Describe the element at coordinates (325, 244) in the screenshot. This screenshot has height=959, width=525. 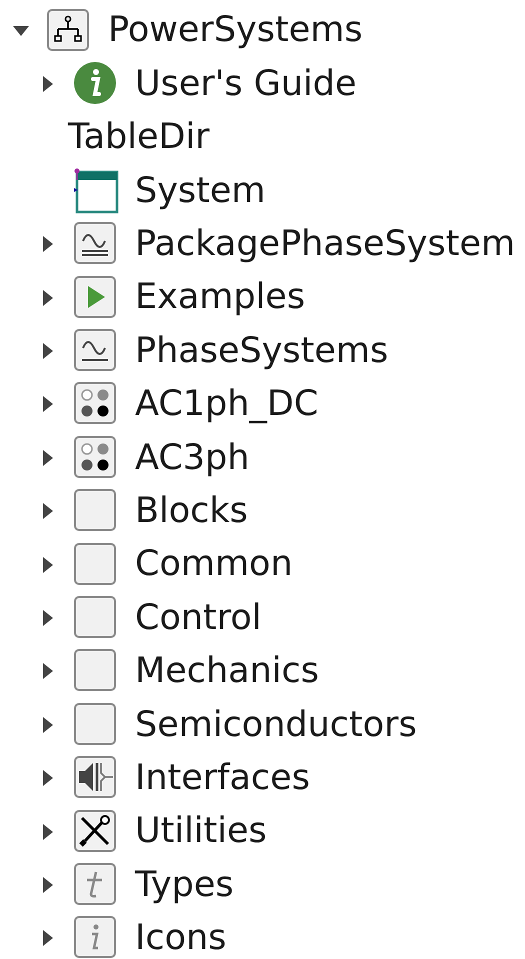
I see `tree-item-label: PackagePhaseSystem` at that location.